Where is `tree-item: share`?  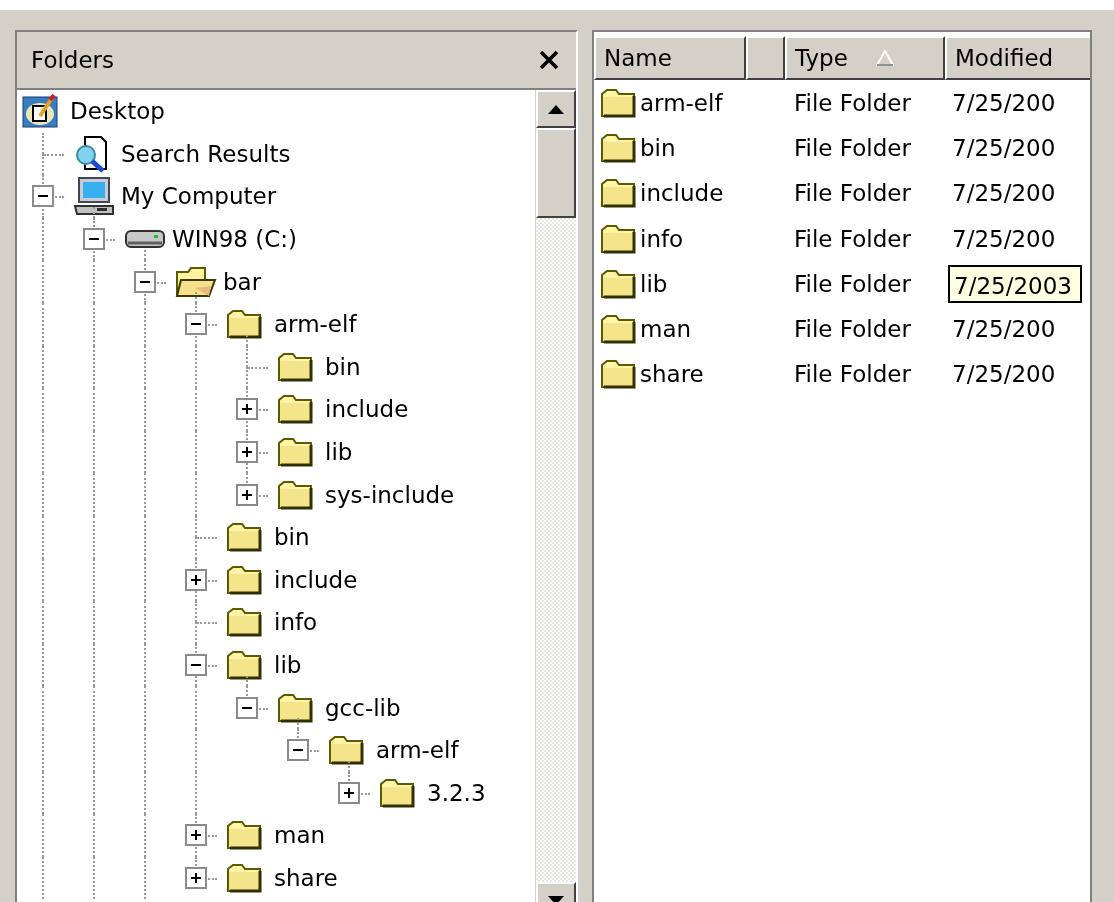
tree-item: share is located at coordinates (306, 878).